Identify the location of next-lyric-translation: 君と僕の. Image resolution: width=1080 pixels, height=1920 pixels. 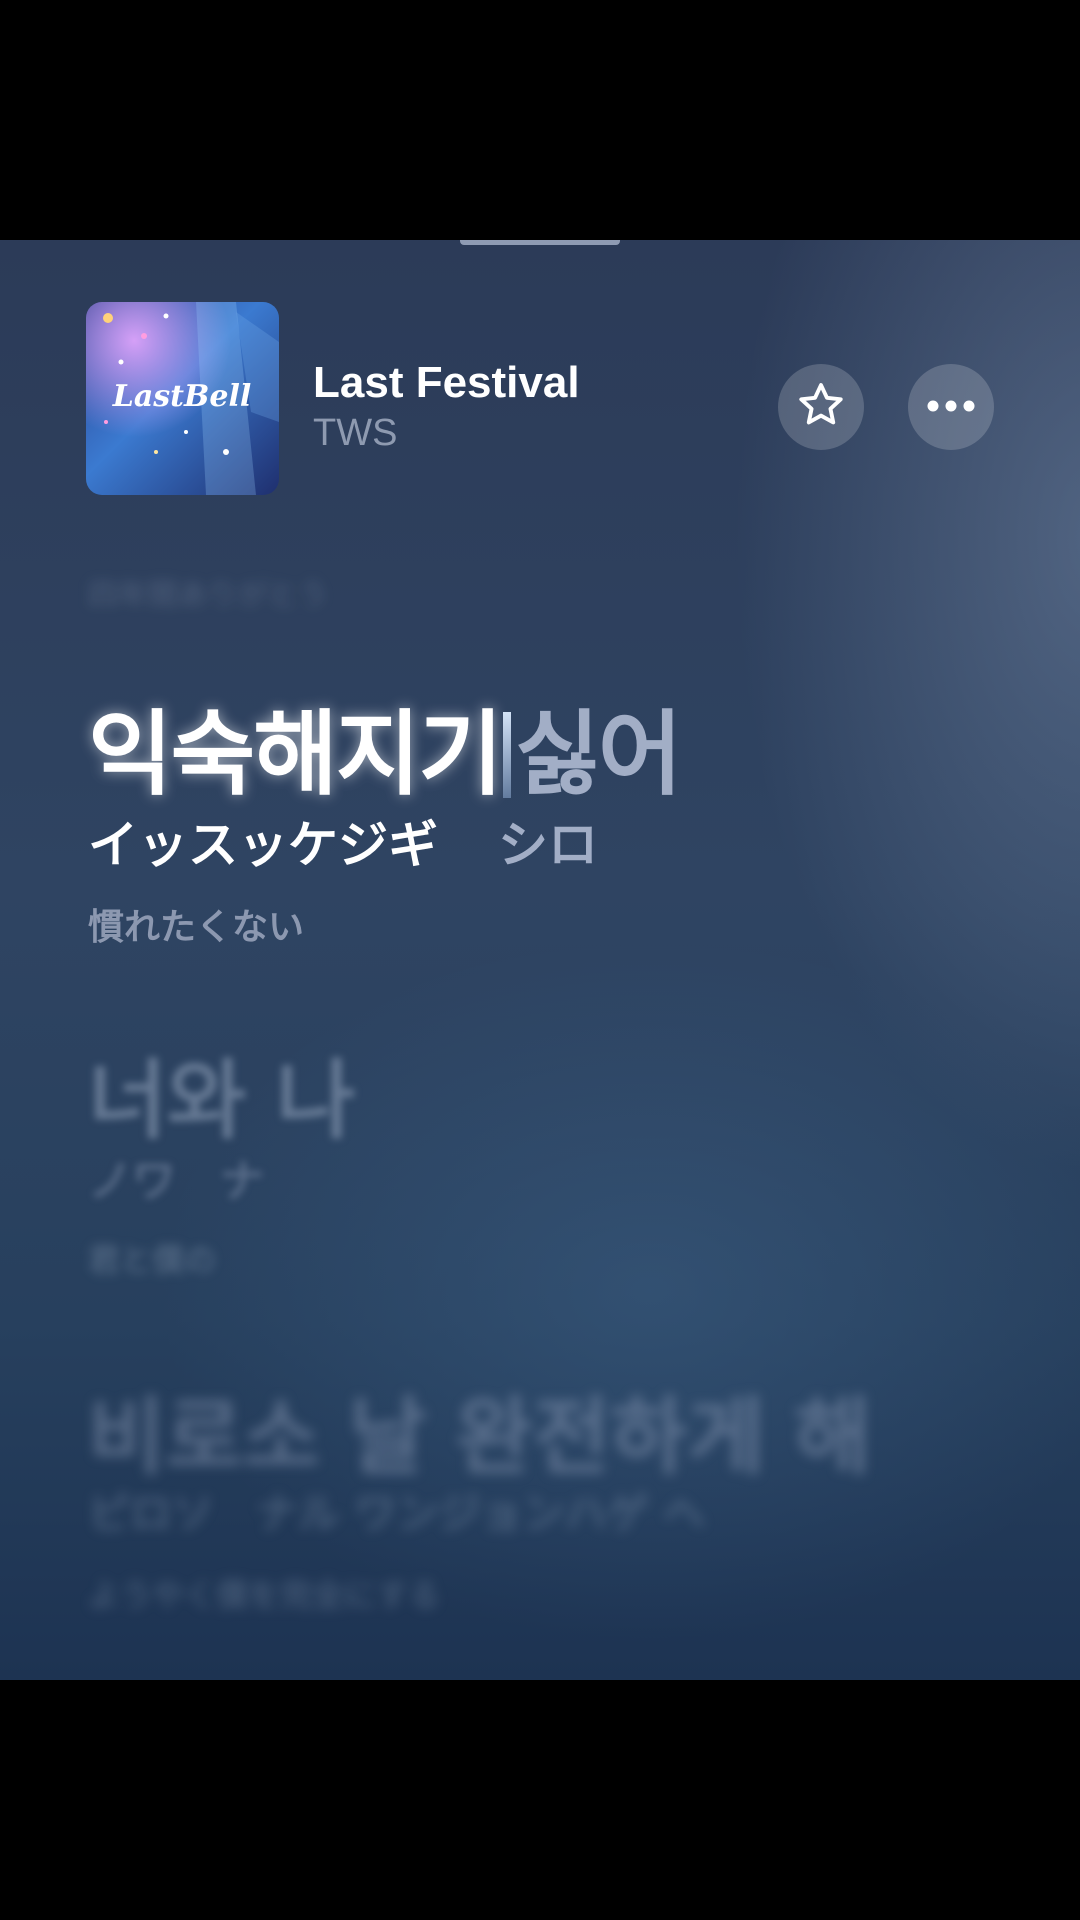
(152, 1260).